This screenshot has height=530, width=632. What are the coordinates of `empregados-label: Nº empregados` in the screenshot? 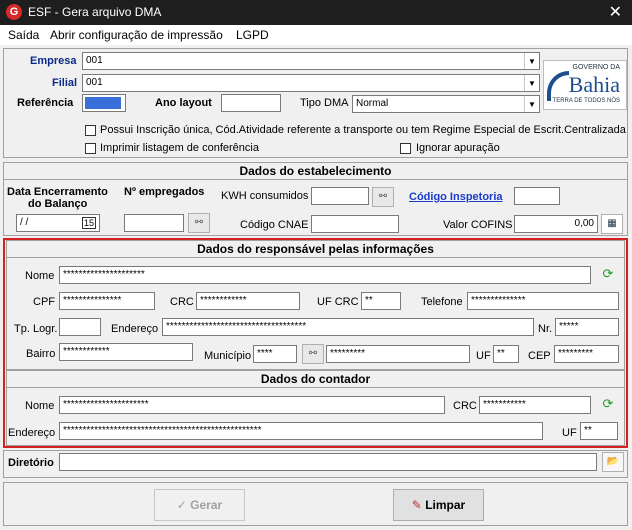 It's located at (164, 192).